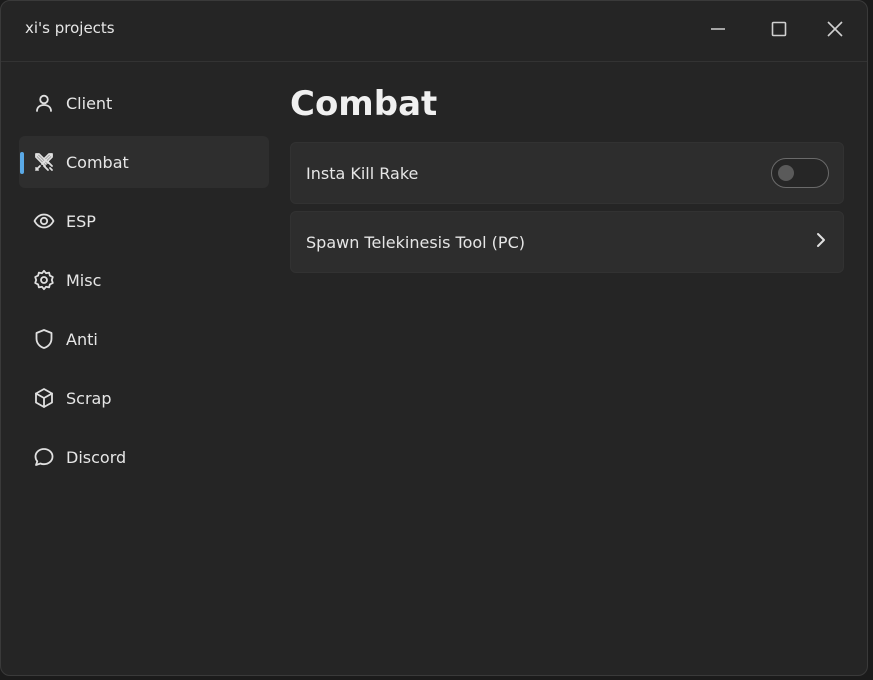 This screenshot has width=873, height=680. What do you see at coordinates (44, 457) in the screenshot?
I see `chat-bubble-icon` at bounding box center [44, 457].